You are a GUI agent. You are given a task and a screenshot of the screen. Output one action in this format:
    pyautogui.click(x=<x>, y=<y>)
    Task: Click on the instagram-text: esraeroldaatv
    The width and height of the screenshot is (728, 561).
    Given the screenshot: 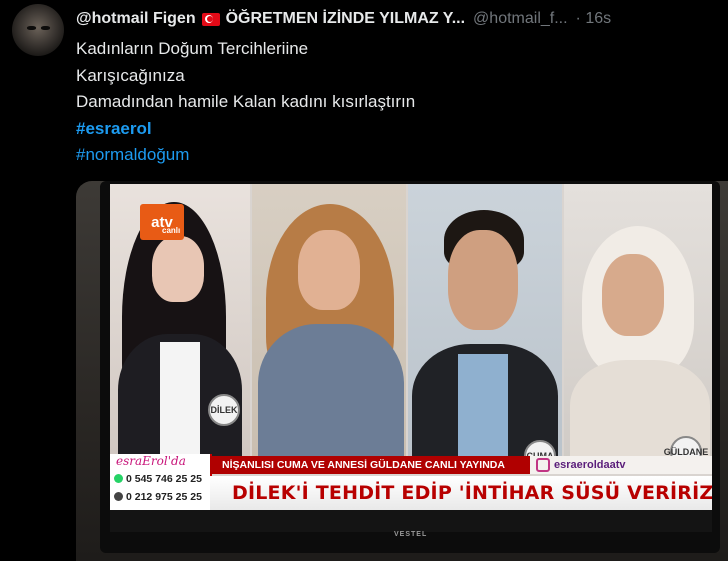 What is the action you would take?
    pyautogui.click(x=590, y=465)
    